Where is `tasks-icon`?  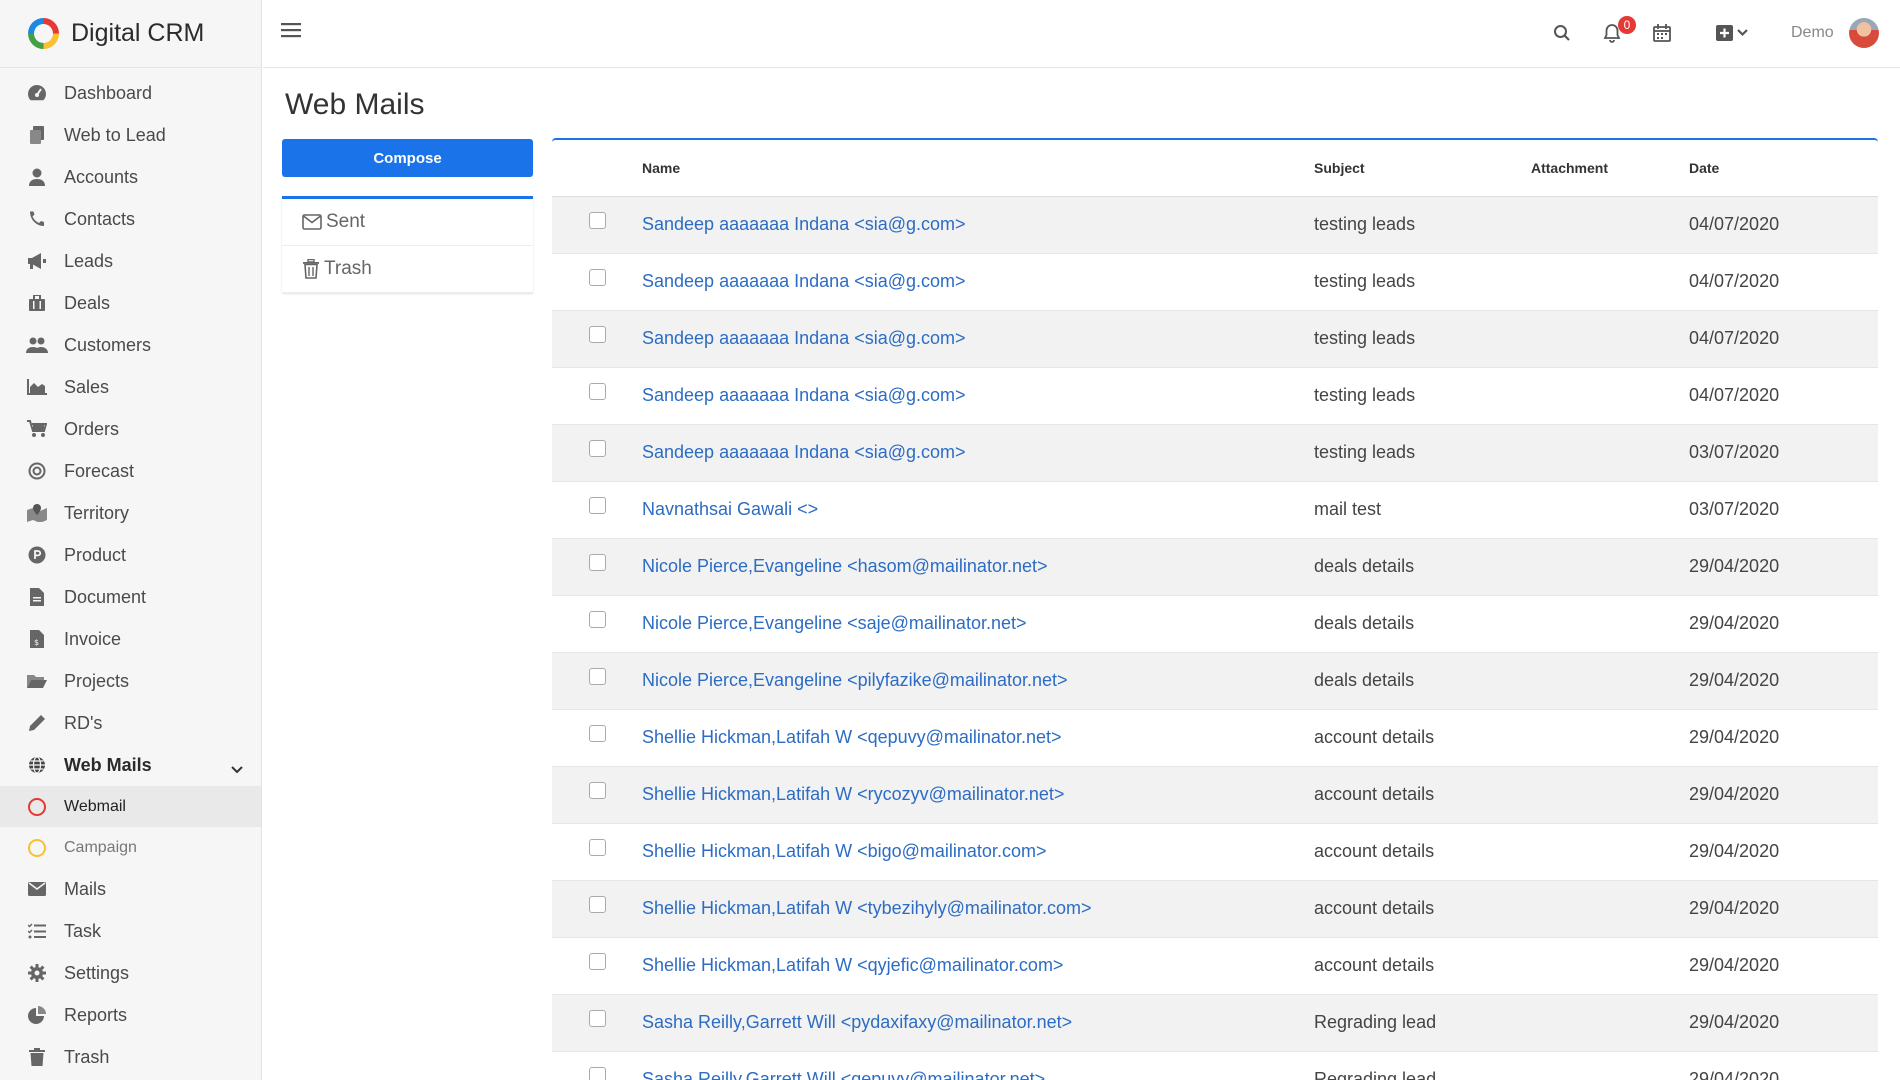
tasks-icon is located at coordinates (37, 931).